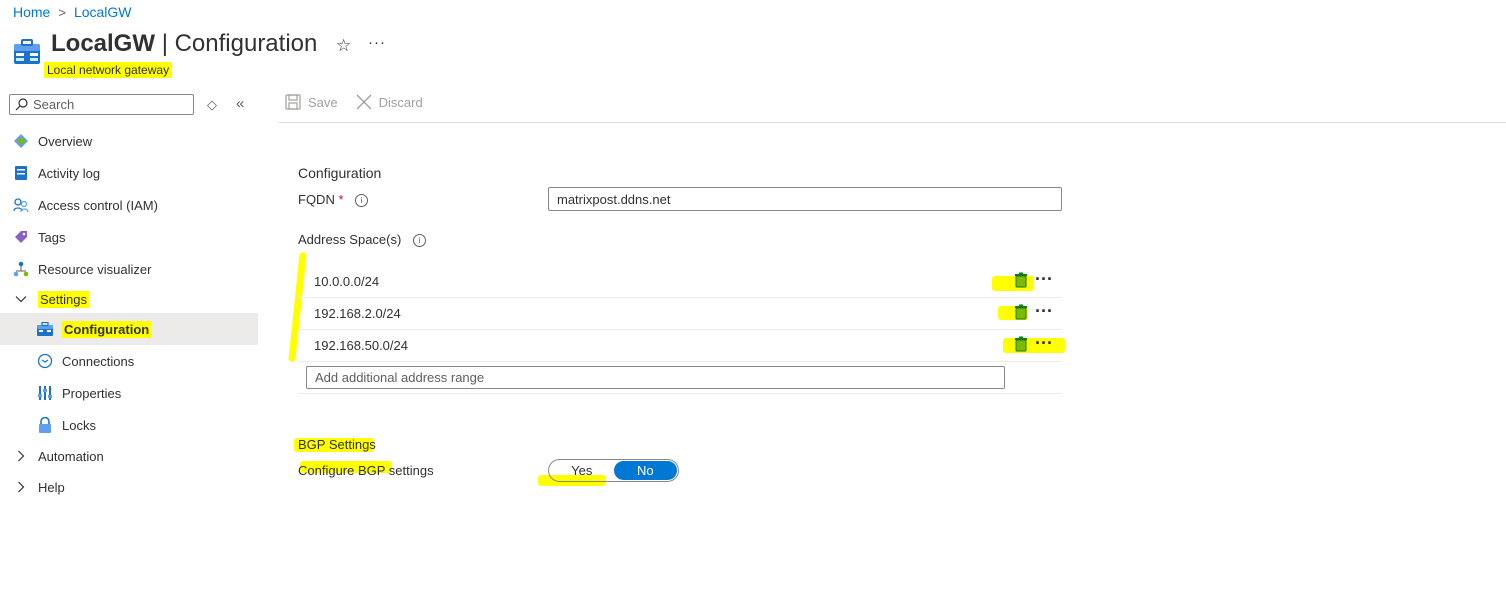  I want to click on sidebar-item-properties: Properties, so click(129, 393).